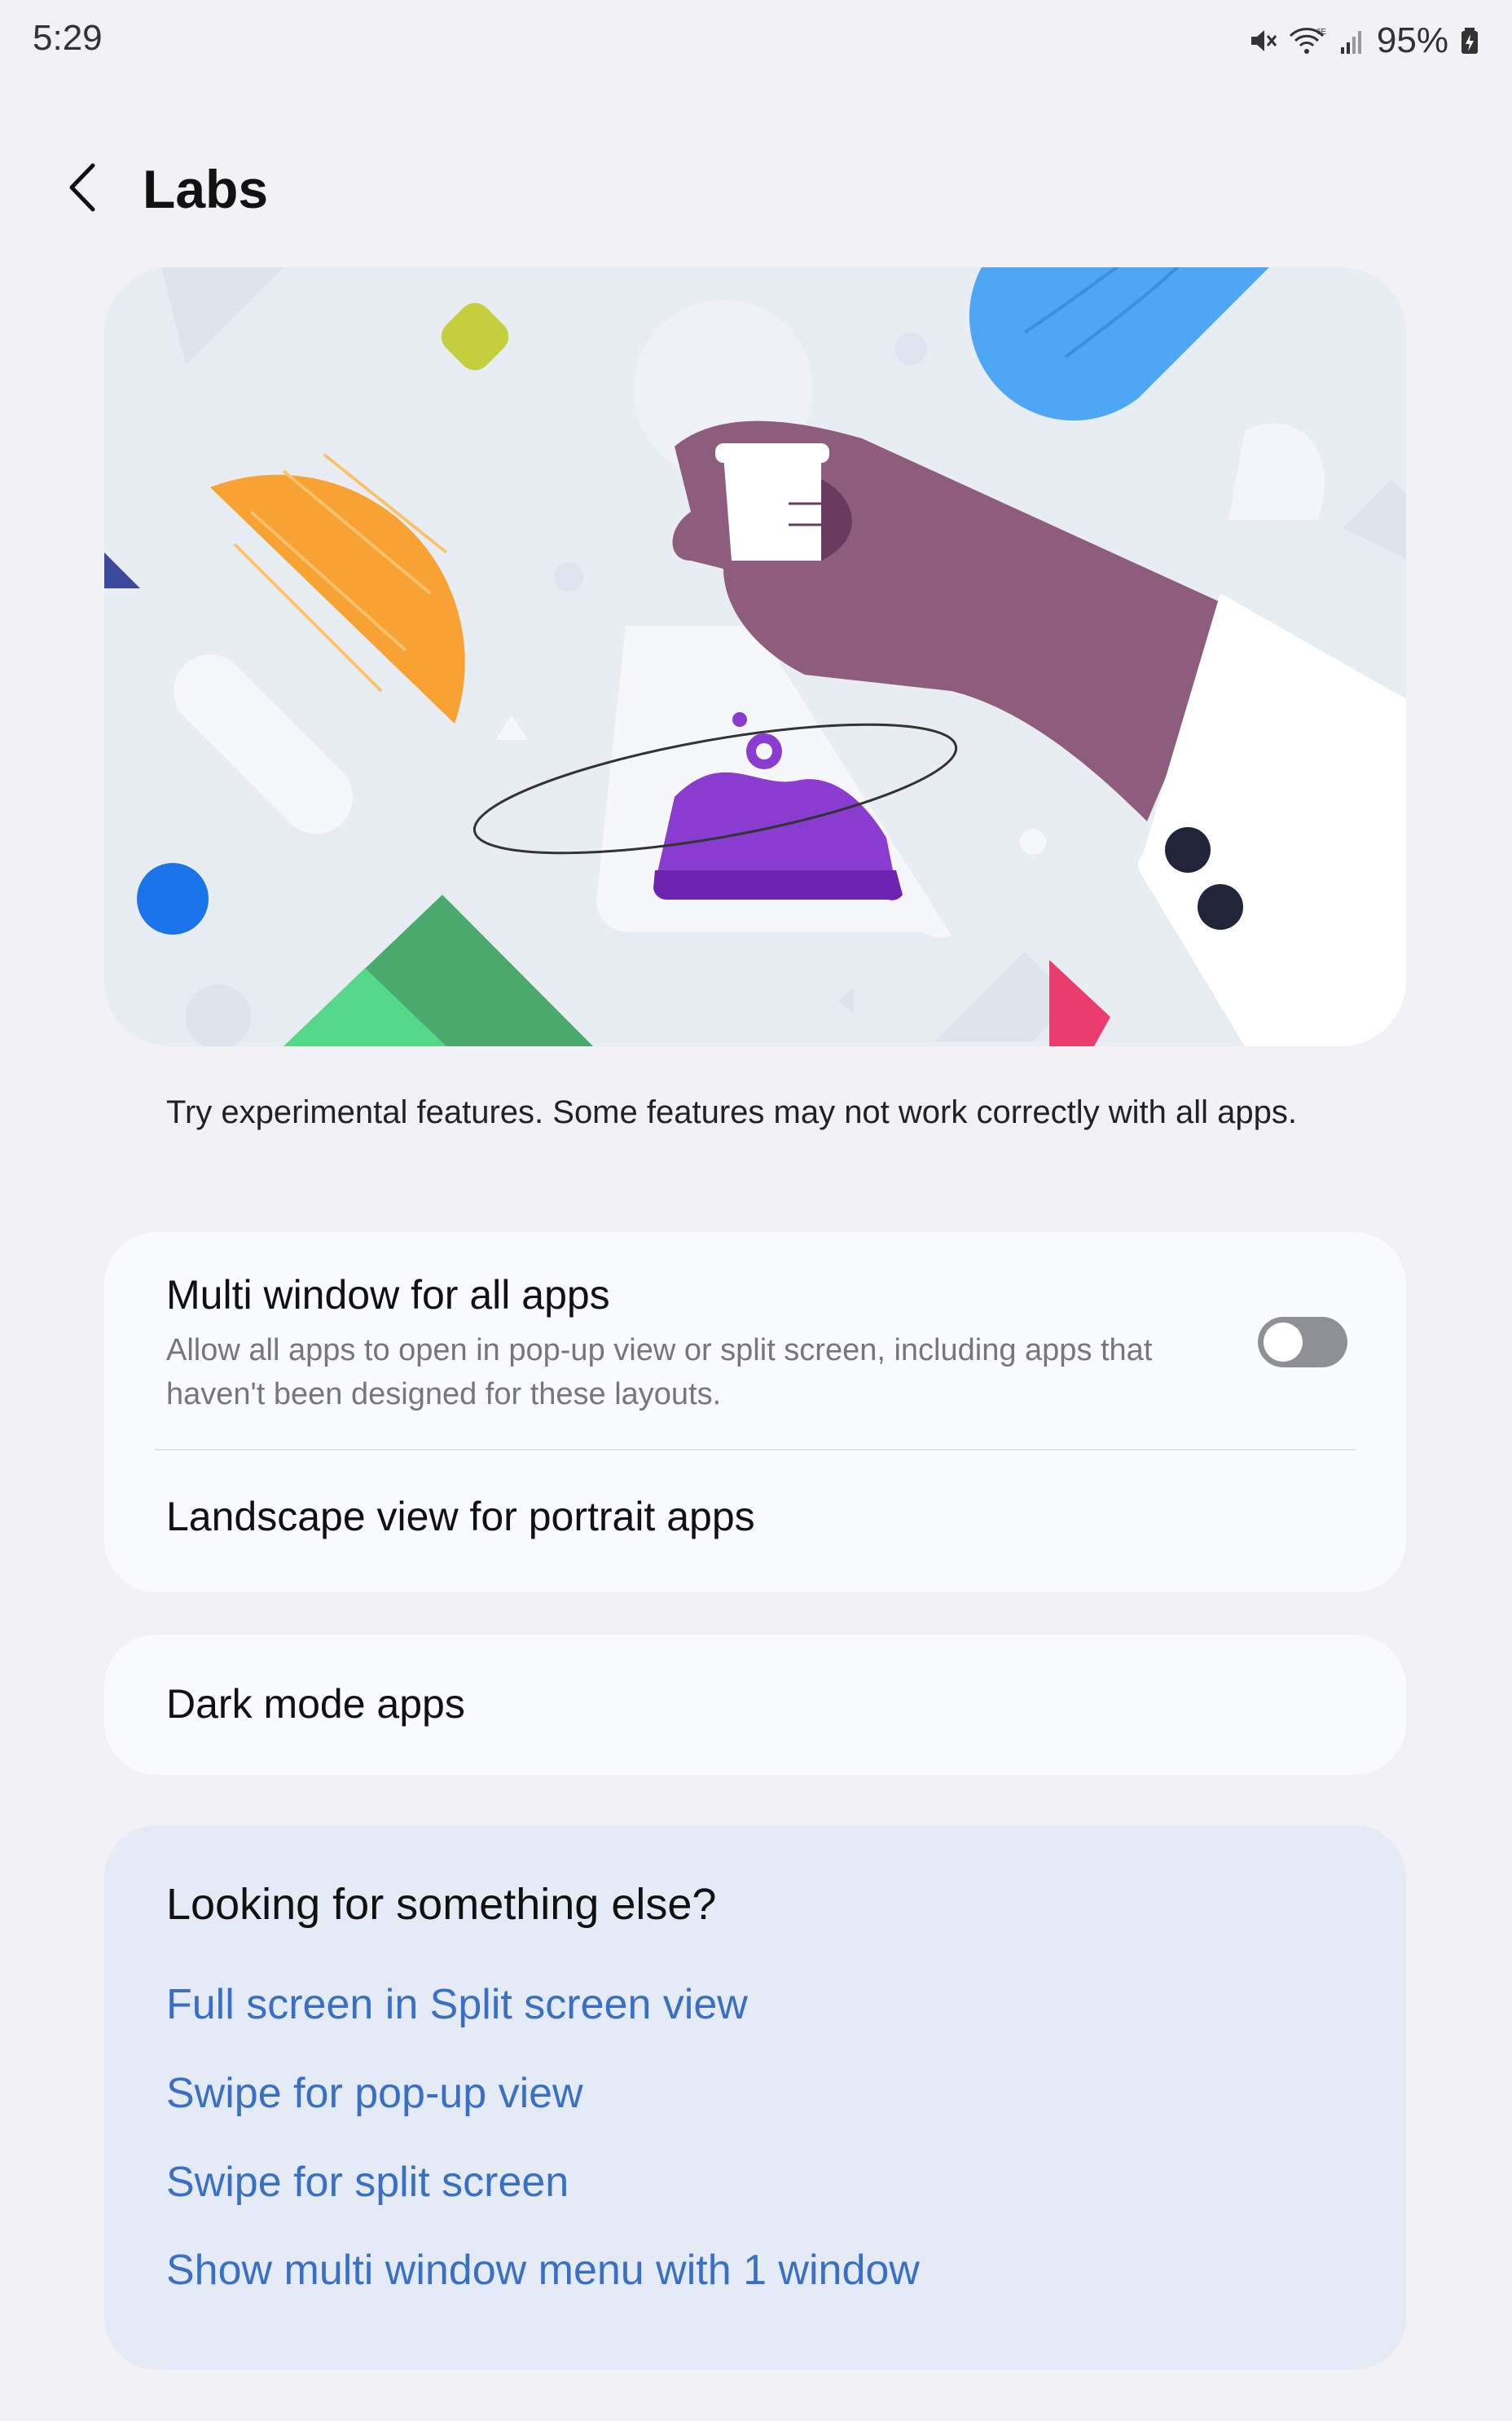 Image resolution: width=1512 pixels, height=2421 pixels. Describe the element at coordinates (374, 2093) in the screenshot. I see `link-swipe-popup: Swipe for pop-up view` at that location.